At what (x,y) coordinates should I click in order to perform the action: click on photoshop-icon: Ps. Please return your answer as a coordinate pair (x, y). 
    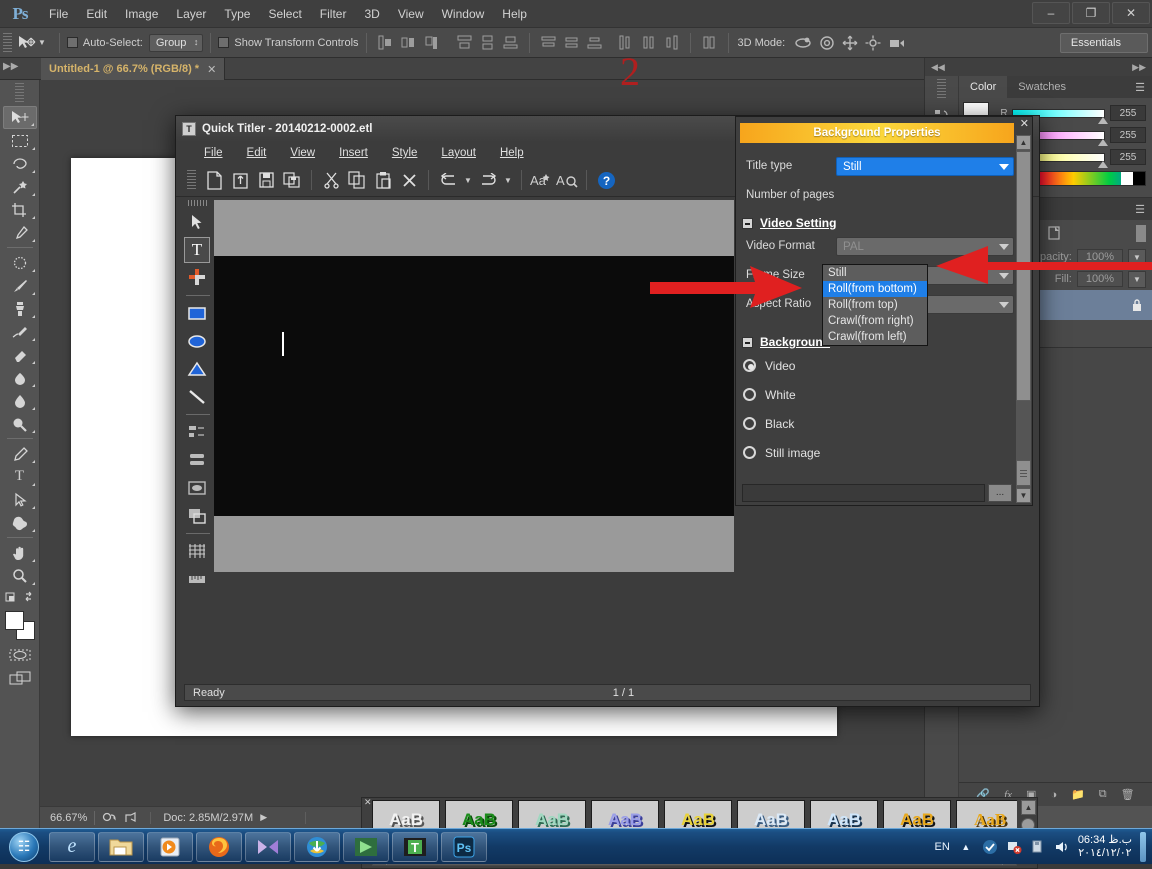
    Looking at the image, I should click on (464, 846).